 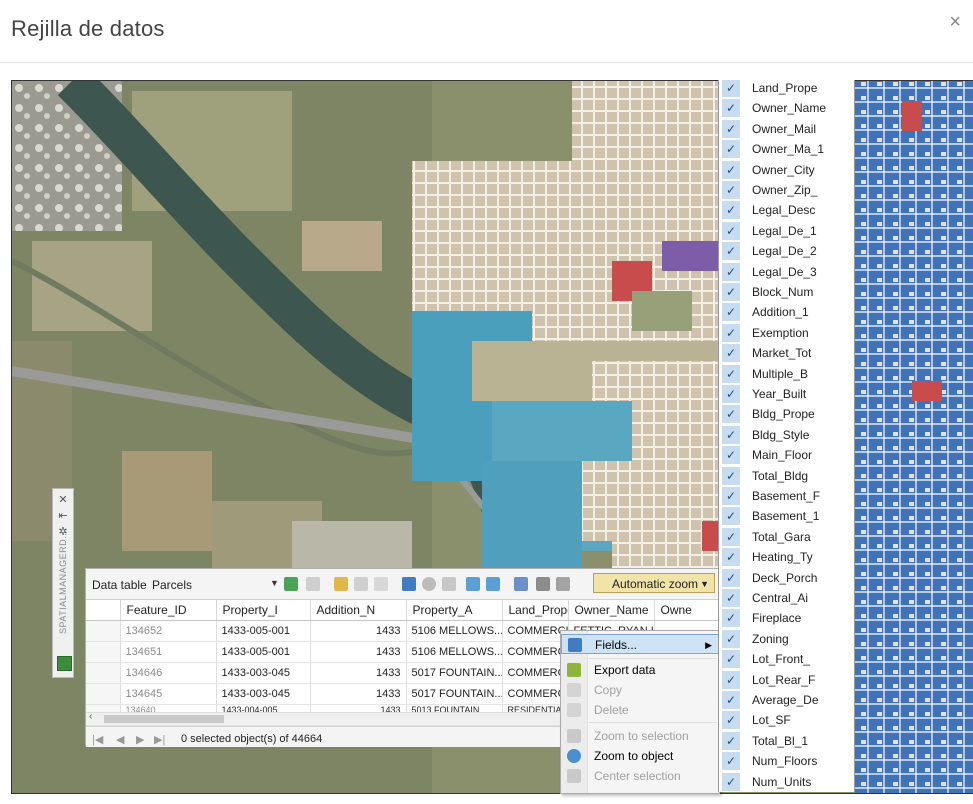 I want to click on unlink-icon, so click(x=563, y=584).